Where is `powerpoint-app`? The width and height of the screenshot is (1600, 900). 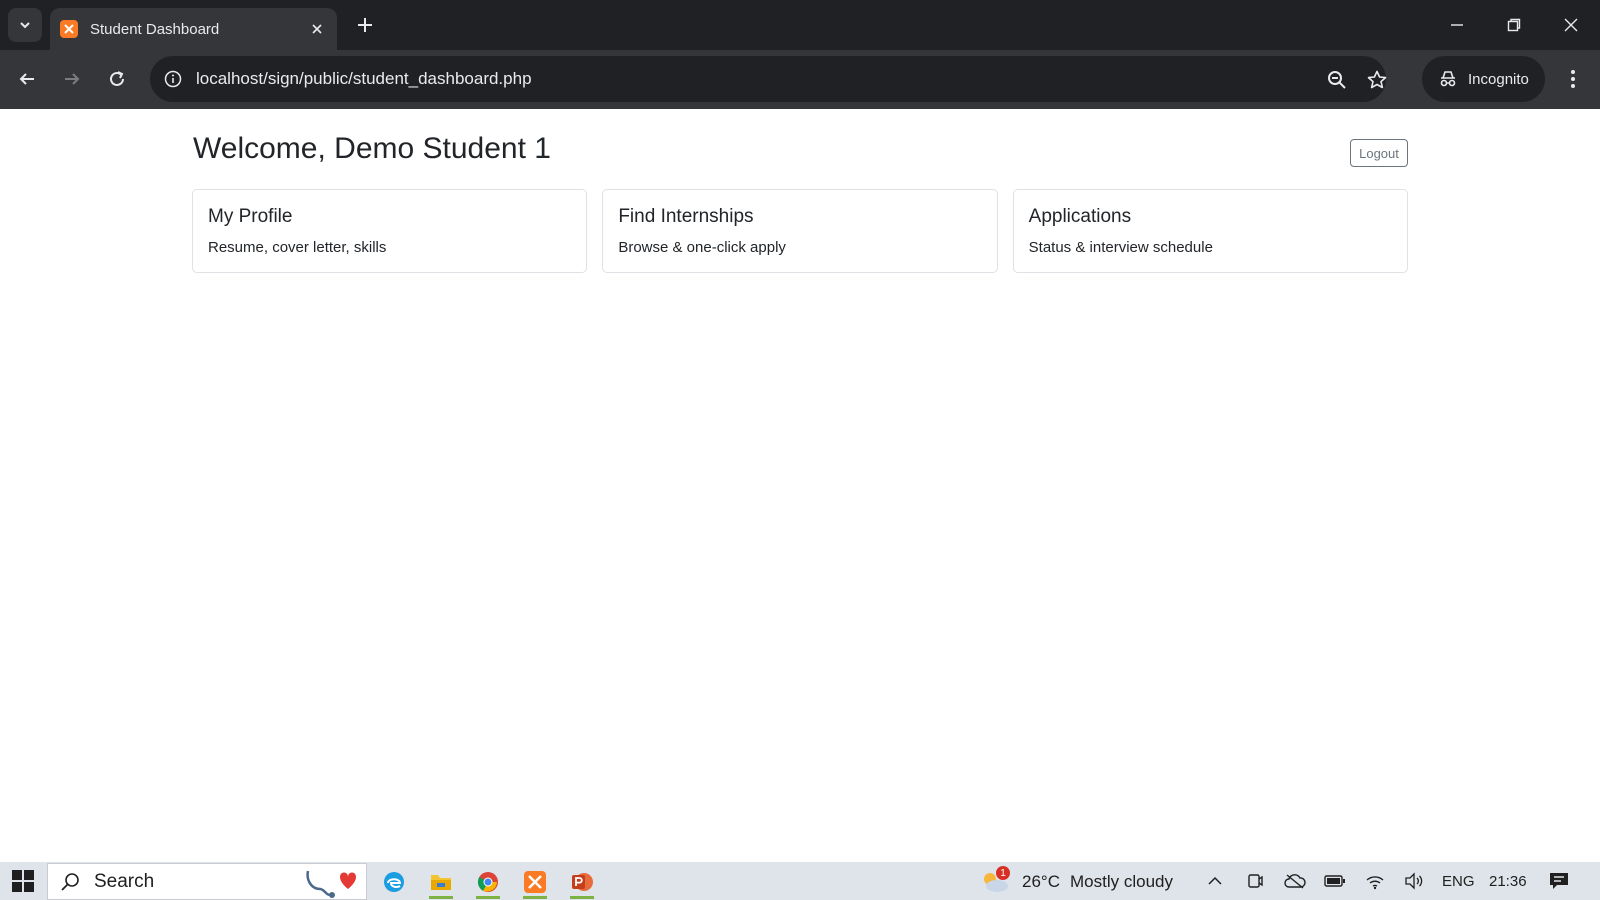 powerpoint-app is located at coordinates (582, 882).